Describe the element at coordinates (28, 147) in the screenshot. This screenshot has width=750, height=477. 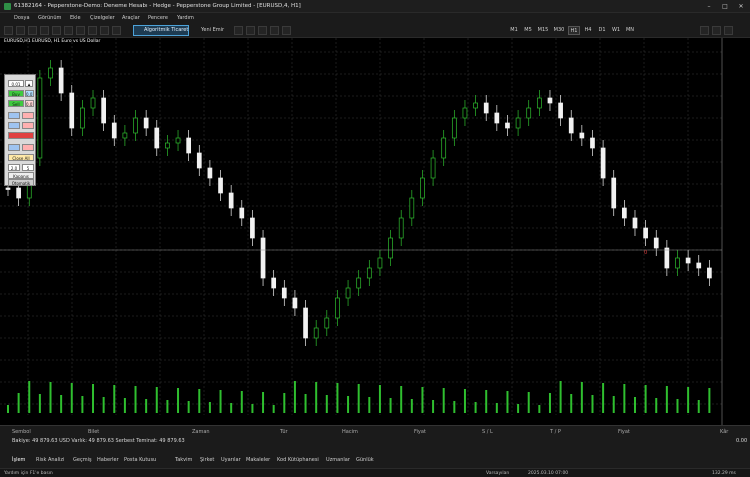
I see `level-f-field` at that location.